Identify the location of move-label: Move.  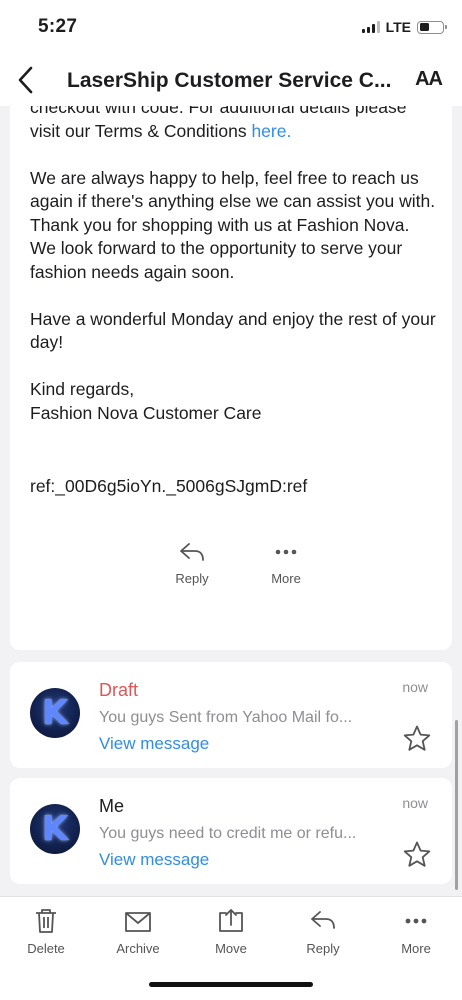
(231, 948).